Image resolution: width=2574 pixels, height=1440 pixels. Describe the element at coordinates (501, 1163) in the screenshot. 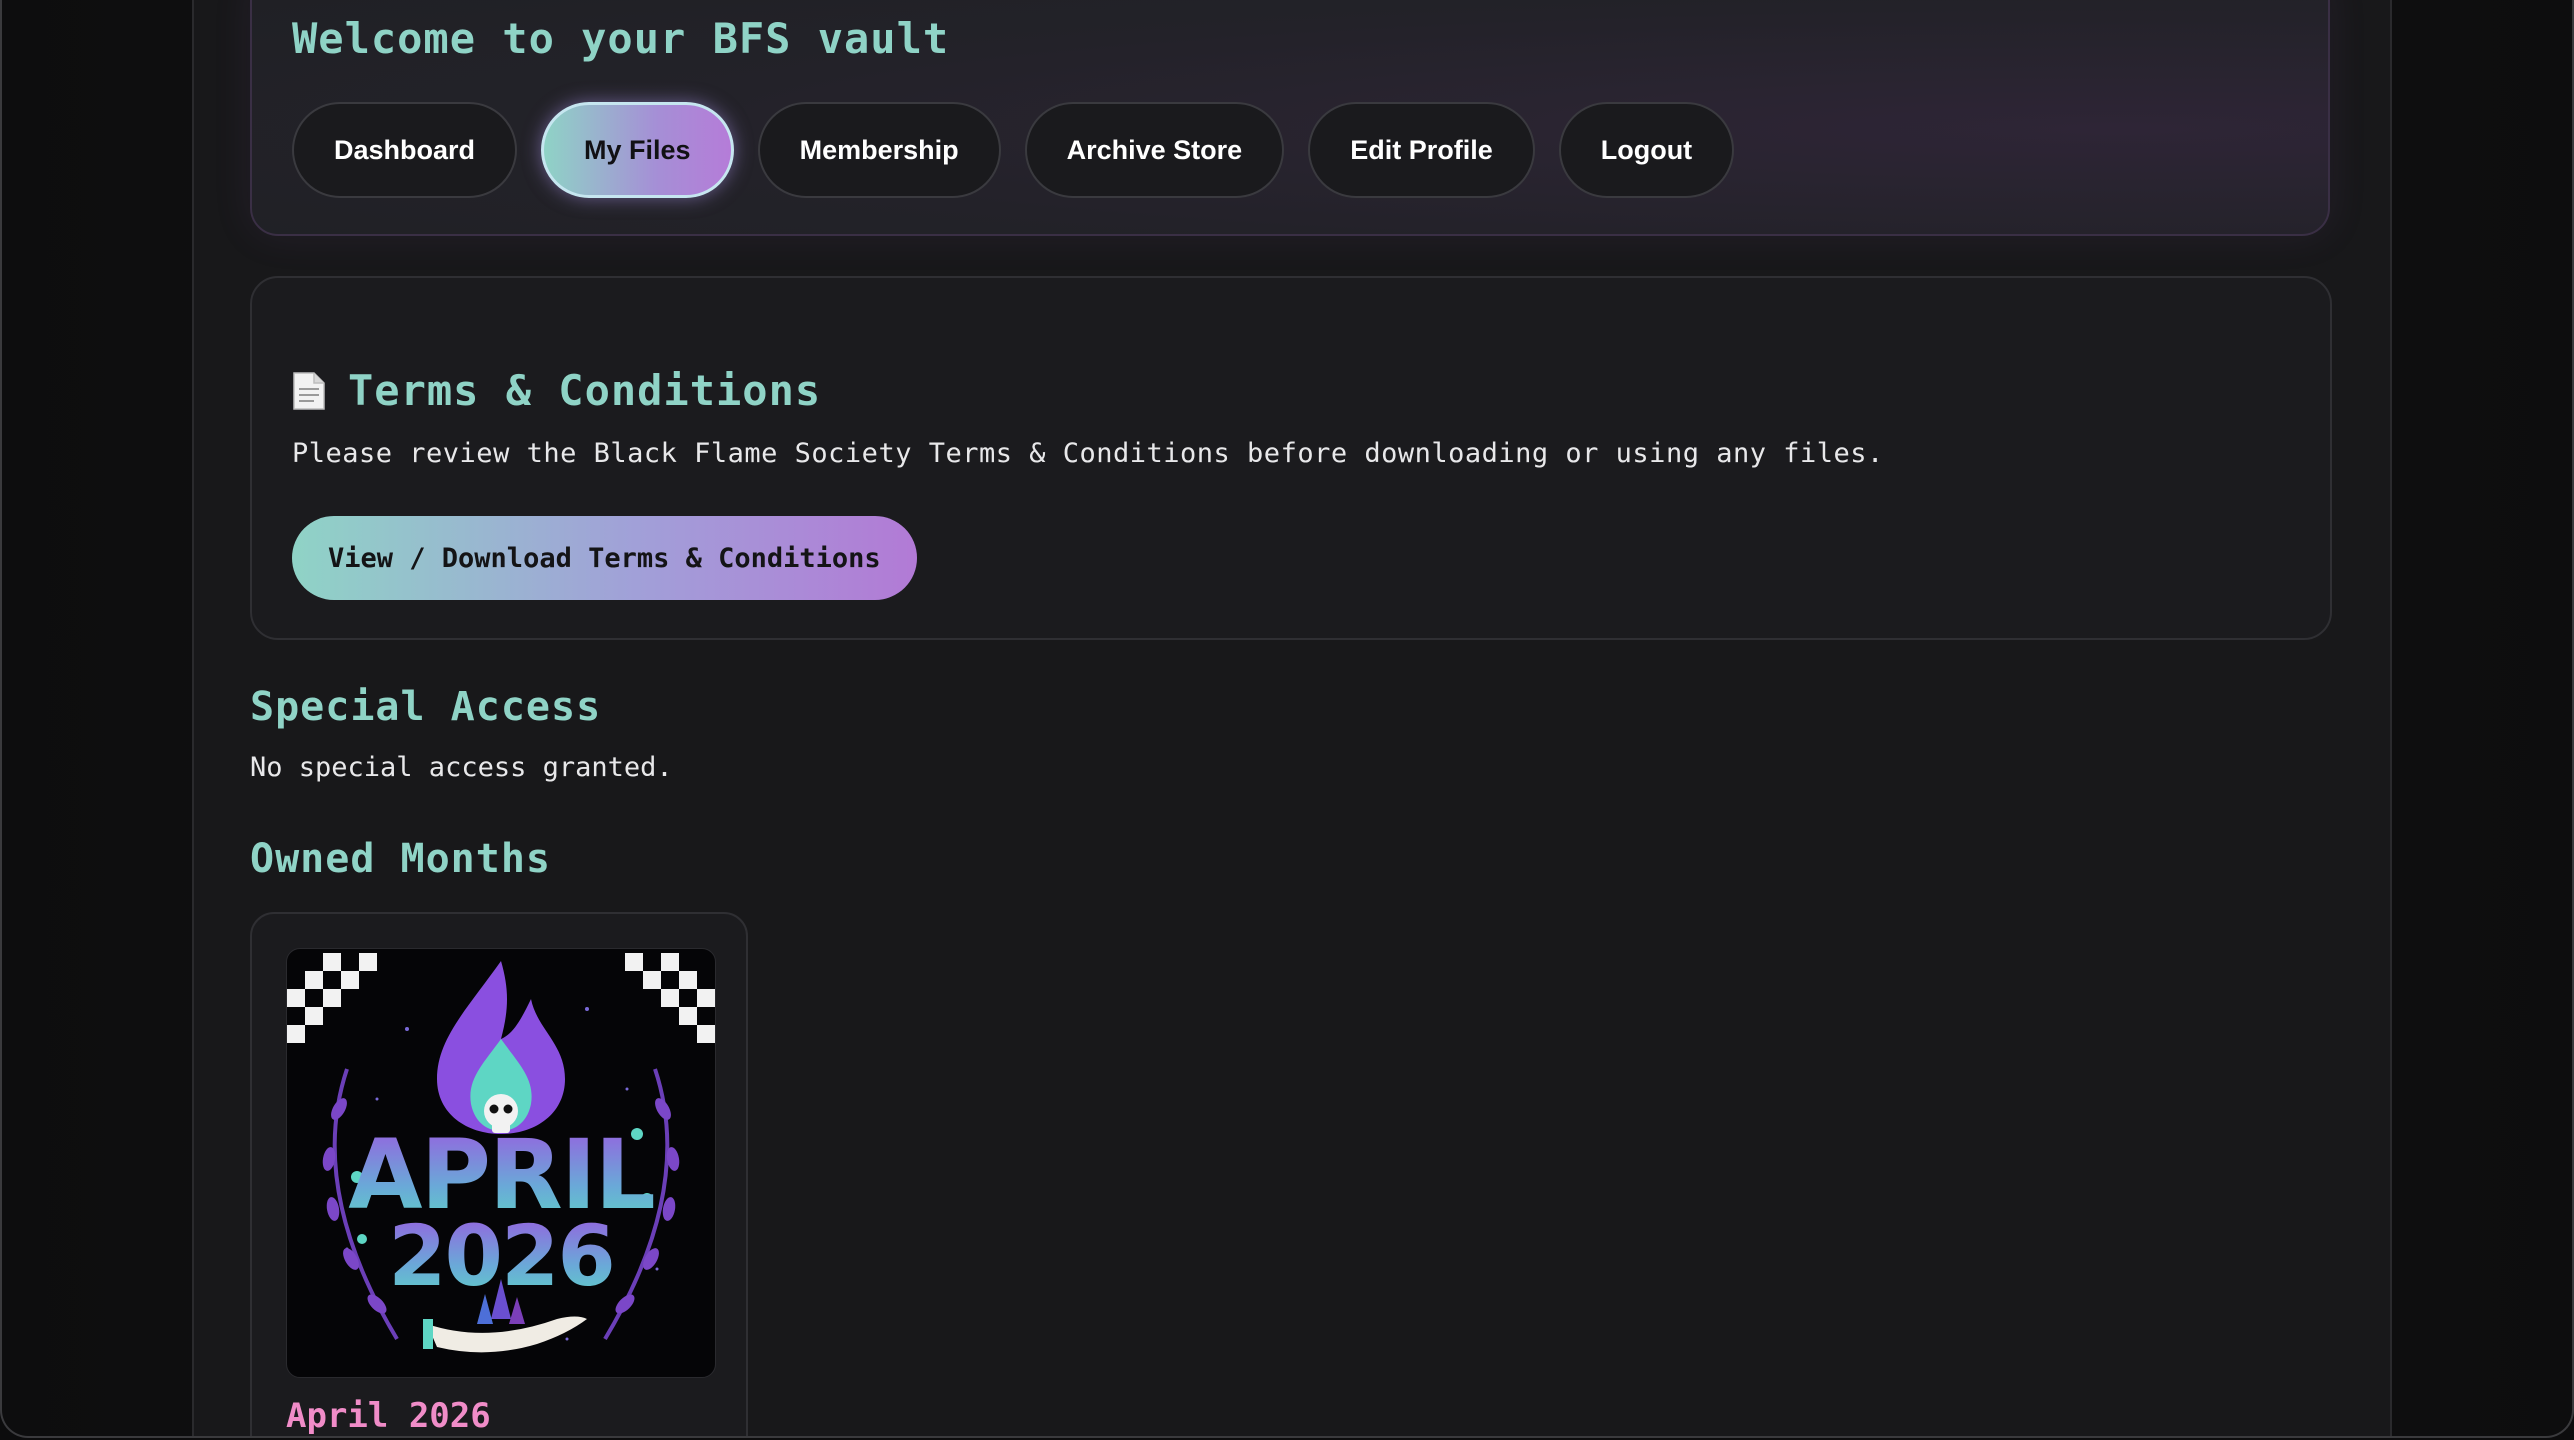

I see `month-cover-image: APRIL 2026` at that location.